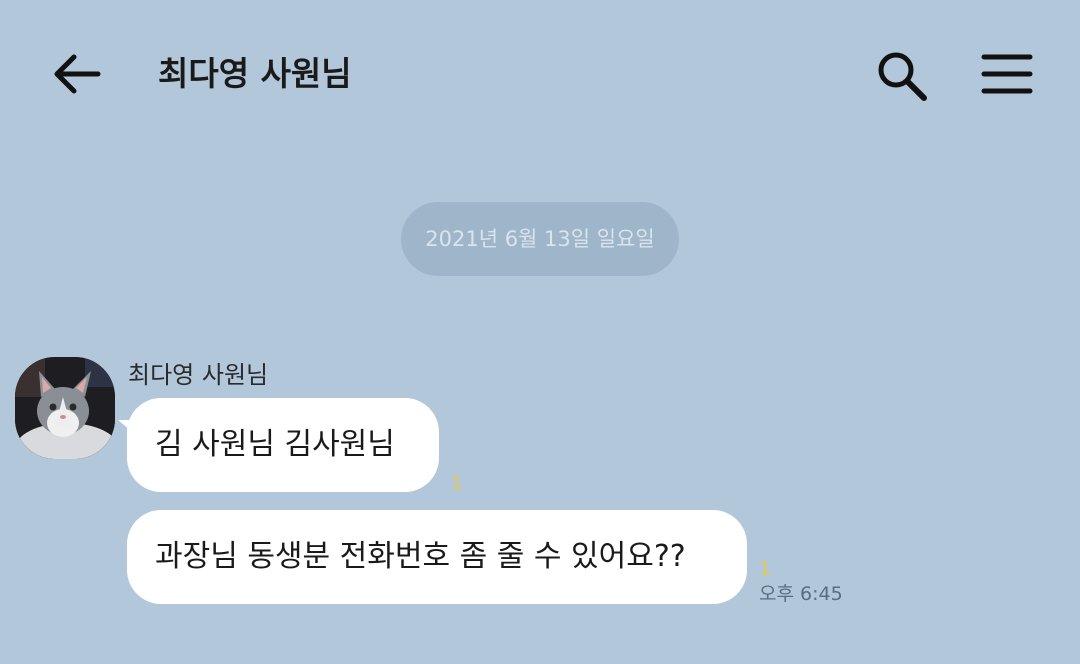 This screenshot has width=1080, height=664. Describe the element at coordinates (255, 73) in the screenshot. I see `chat-title: 최다영 사원님` at that location.